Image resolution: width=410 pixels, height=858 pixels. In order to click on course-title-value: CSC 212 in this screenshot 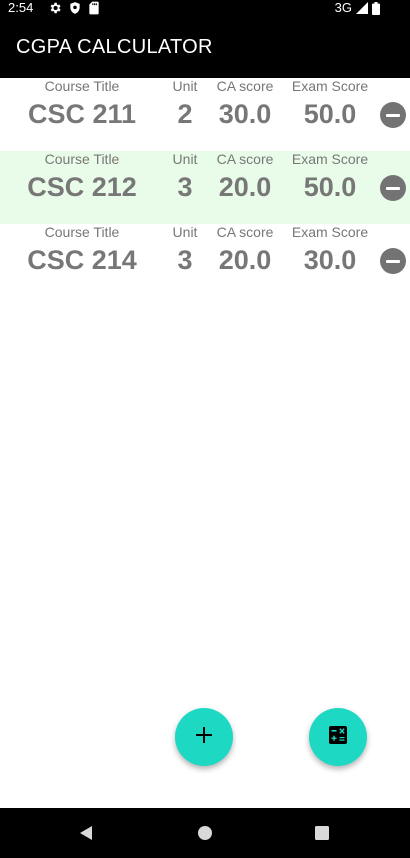, I will do `click(82, 187)`.